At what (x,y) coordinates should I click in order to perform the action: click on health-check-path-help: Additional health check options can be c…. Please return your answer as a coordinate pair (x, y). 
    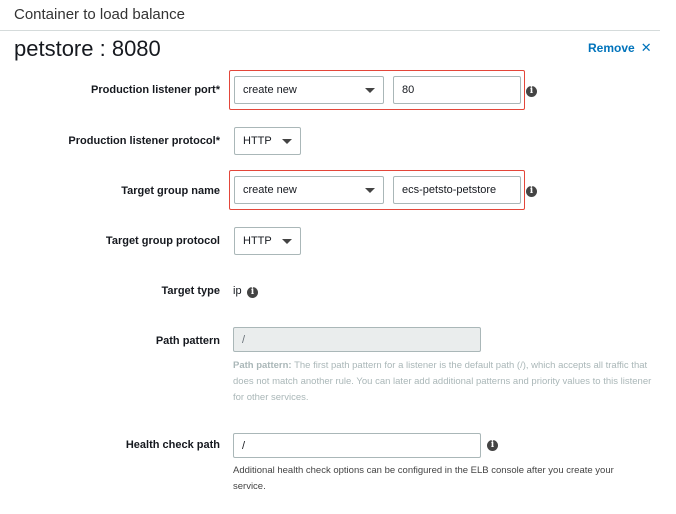
    Looking at the image, I should click on (423, 478).